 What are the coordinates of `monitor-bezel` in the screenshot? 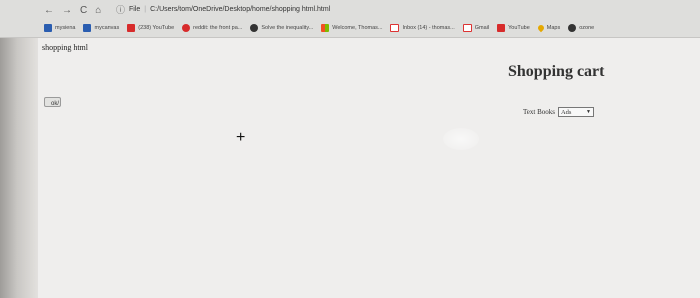 It's located at (19, 149).